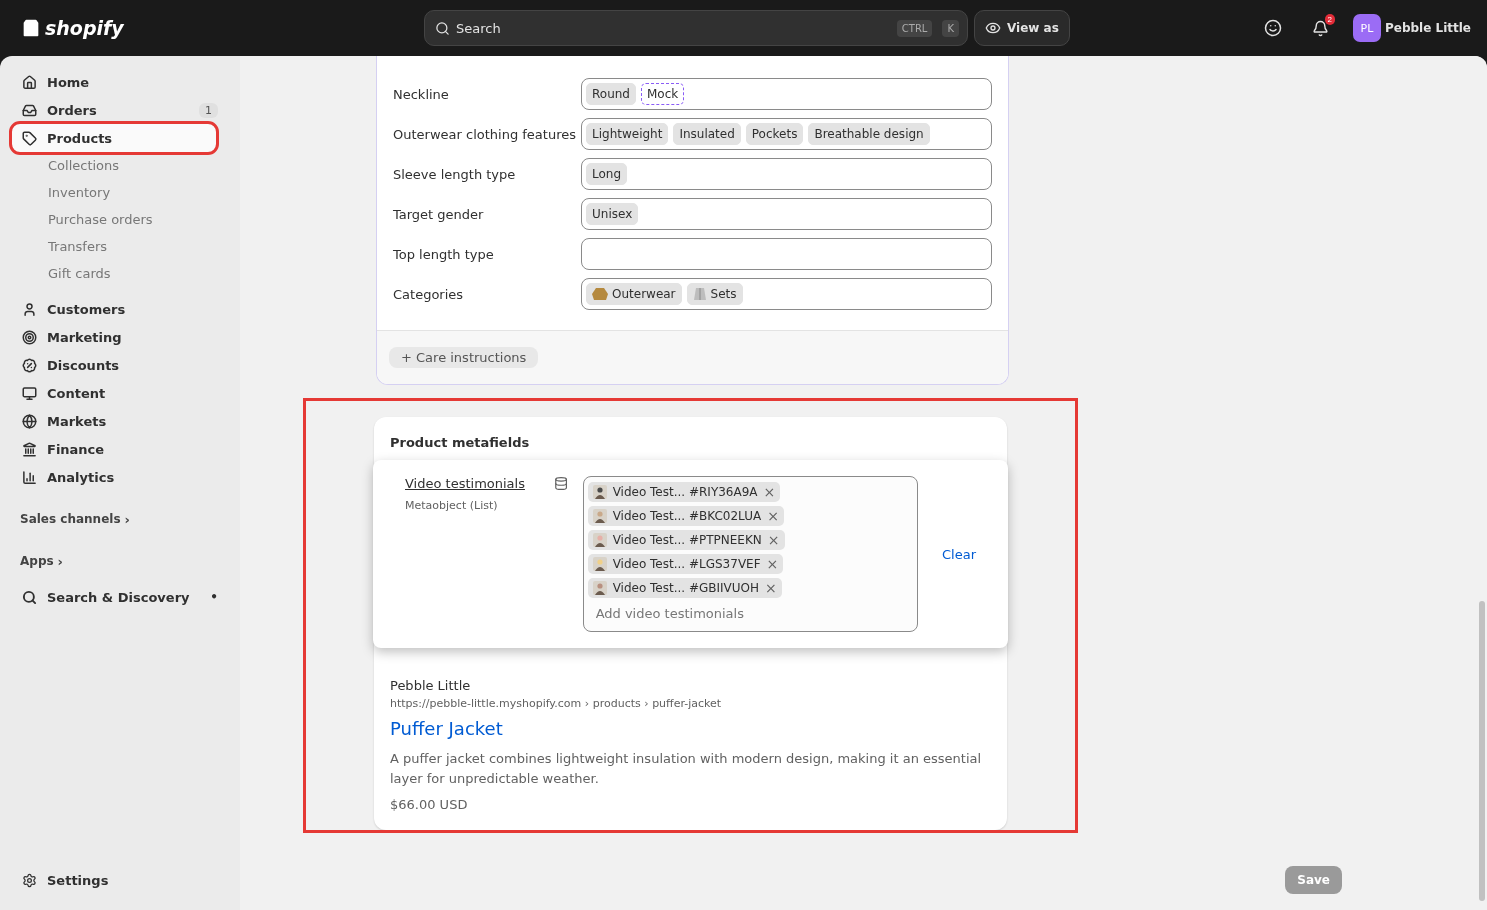 Image resolution: width=1487 pixels, height=910 pixels. I want to click on nav-item: Finance, so click(120, 449).